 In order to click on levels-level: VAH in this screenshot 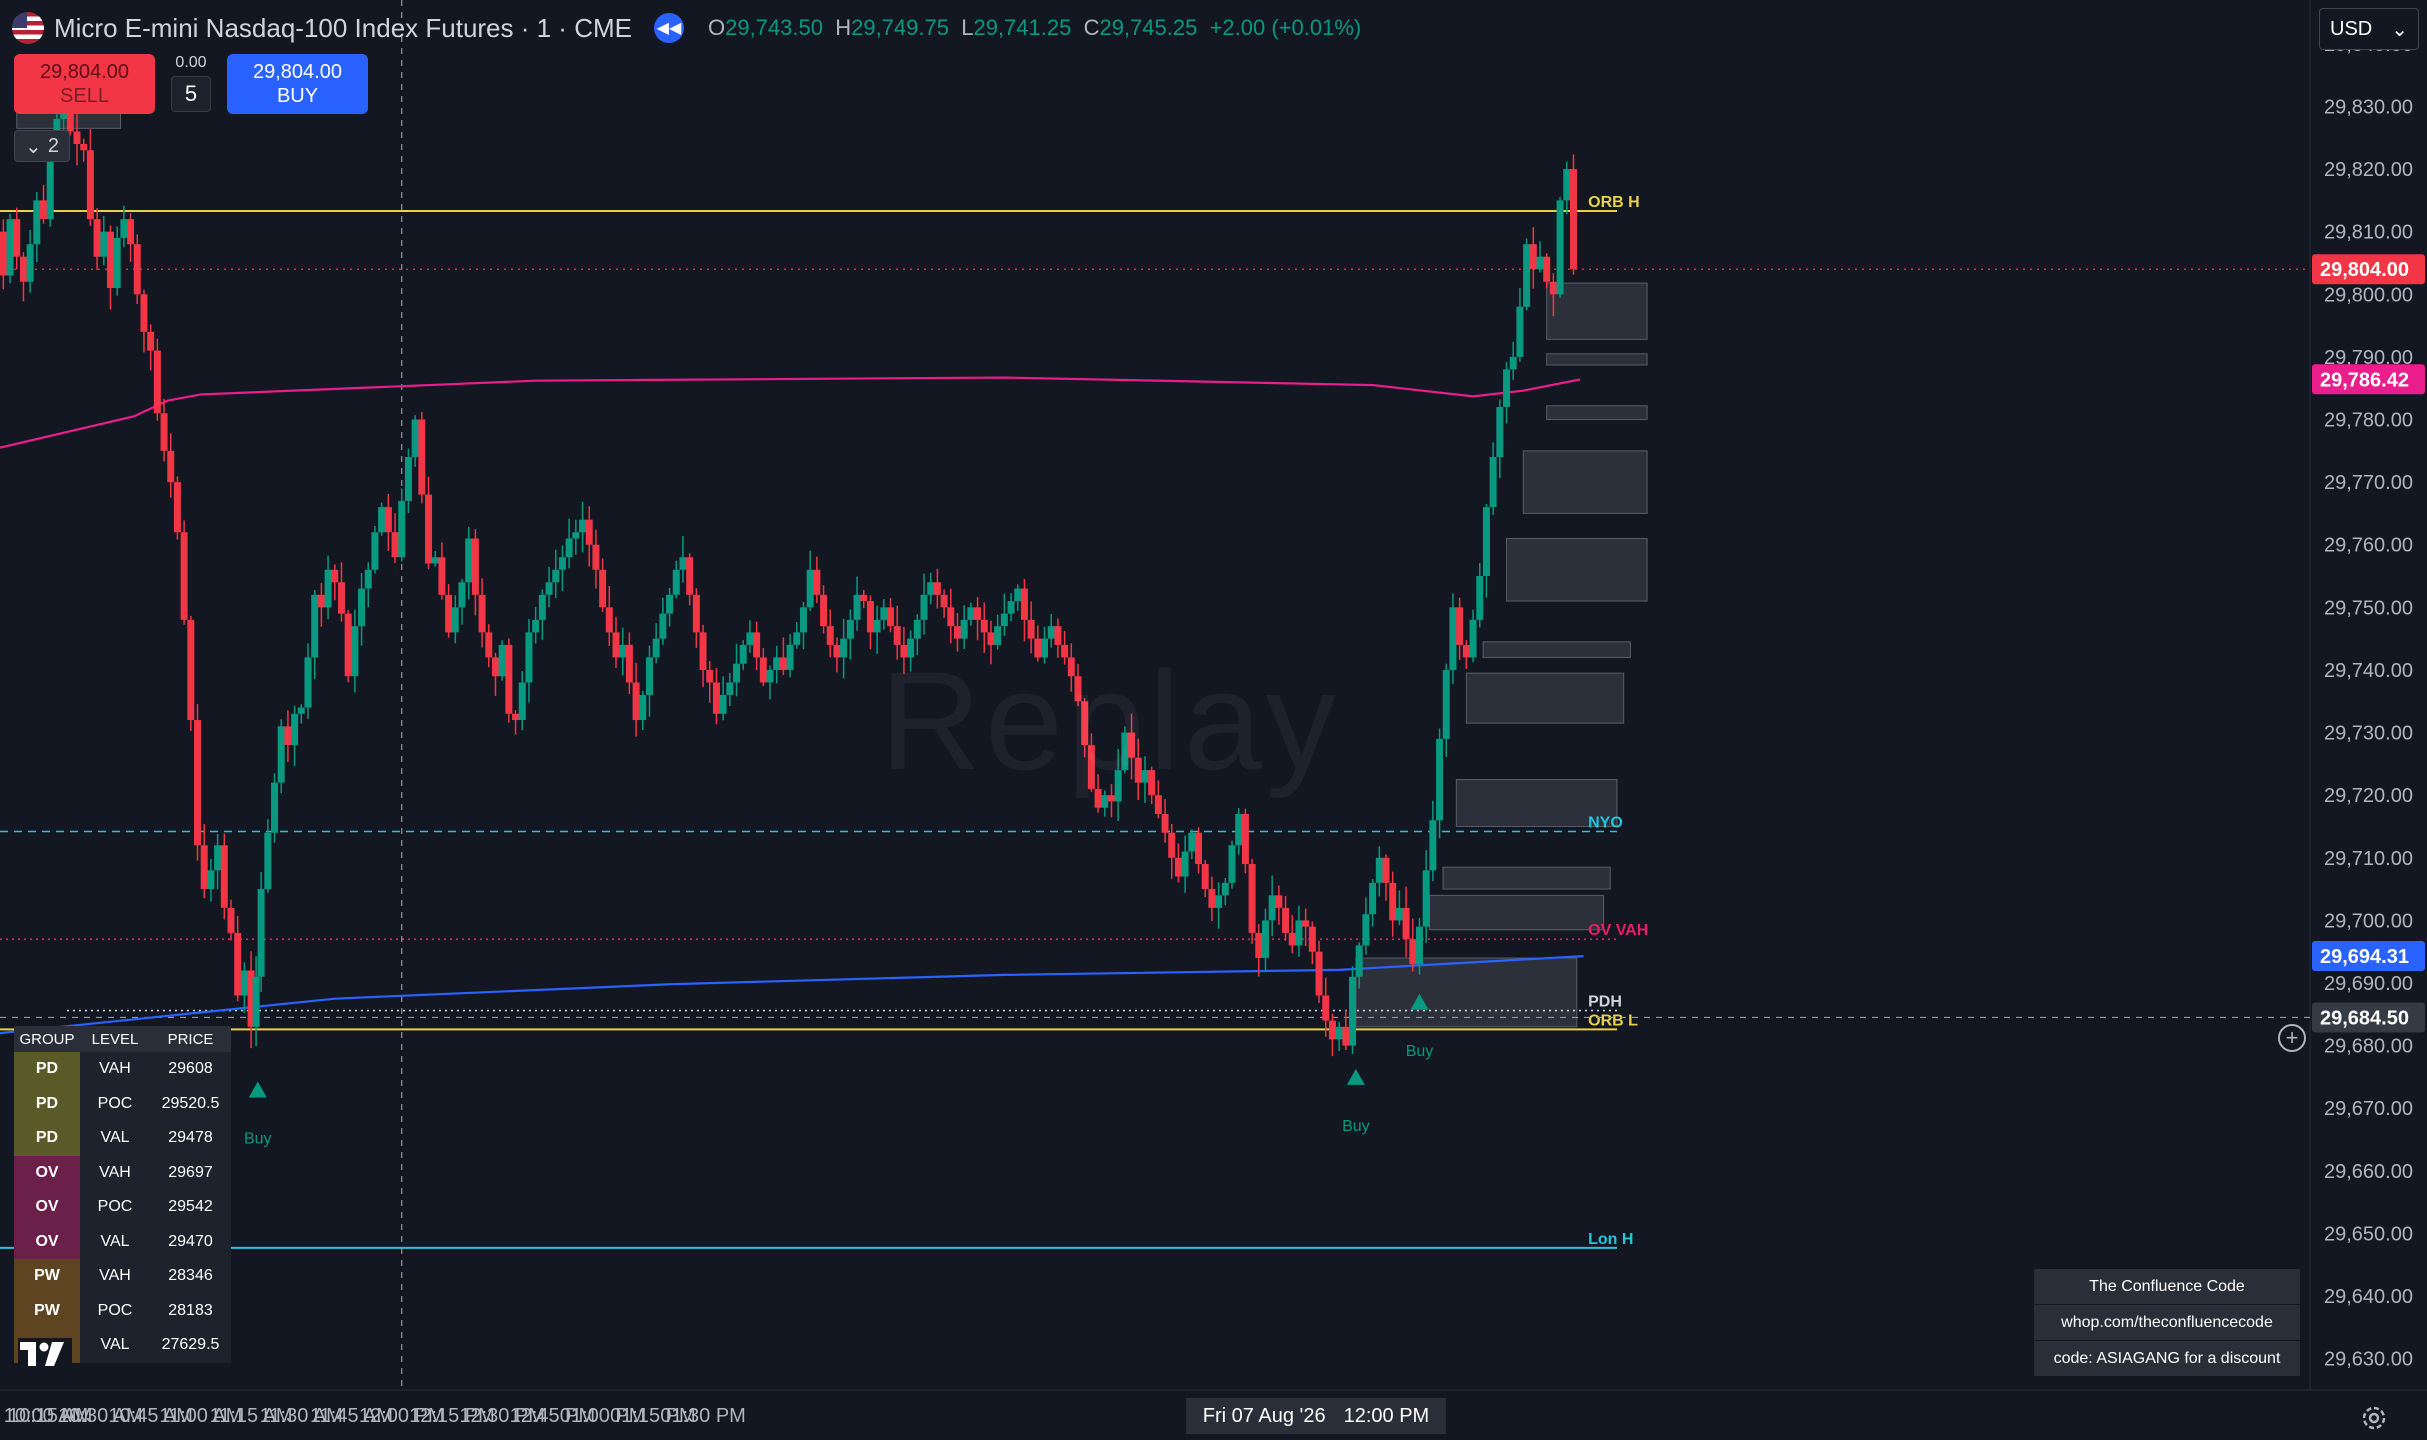, I will do `click(115, 1069)`.